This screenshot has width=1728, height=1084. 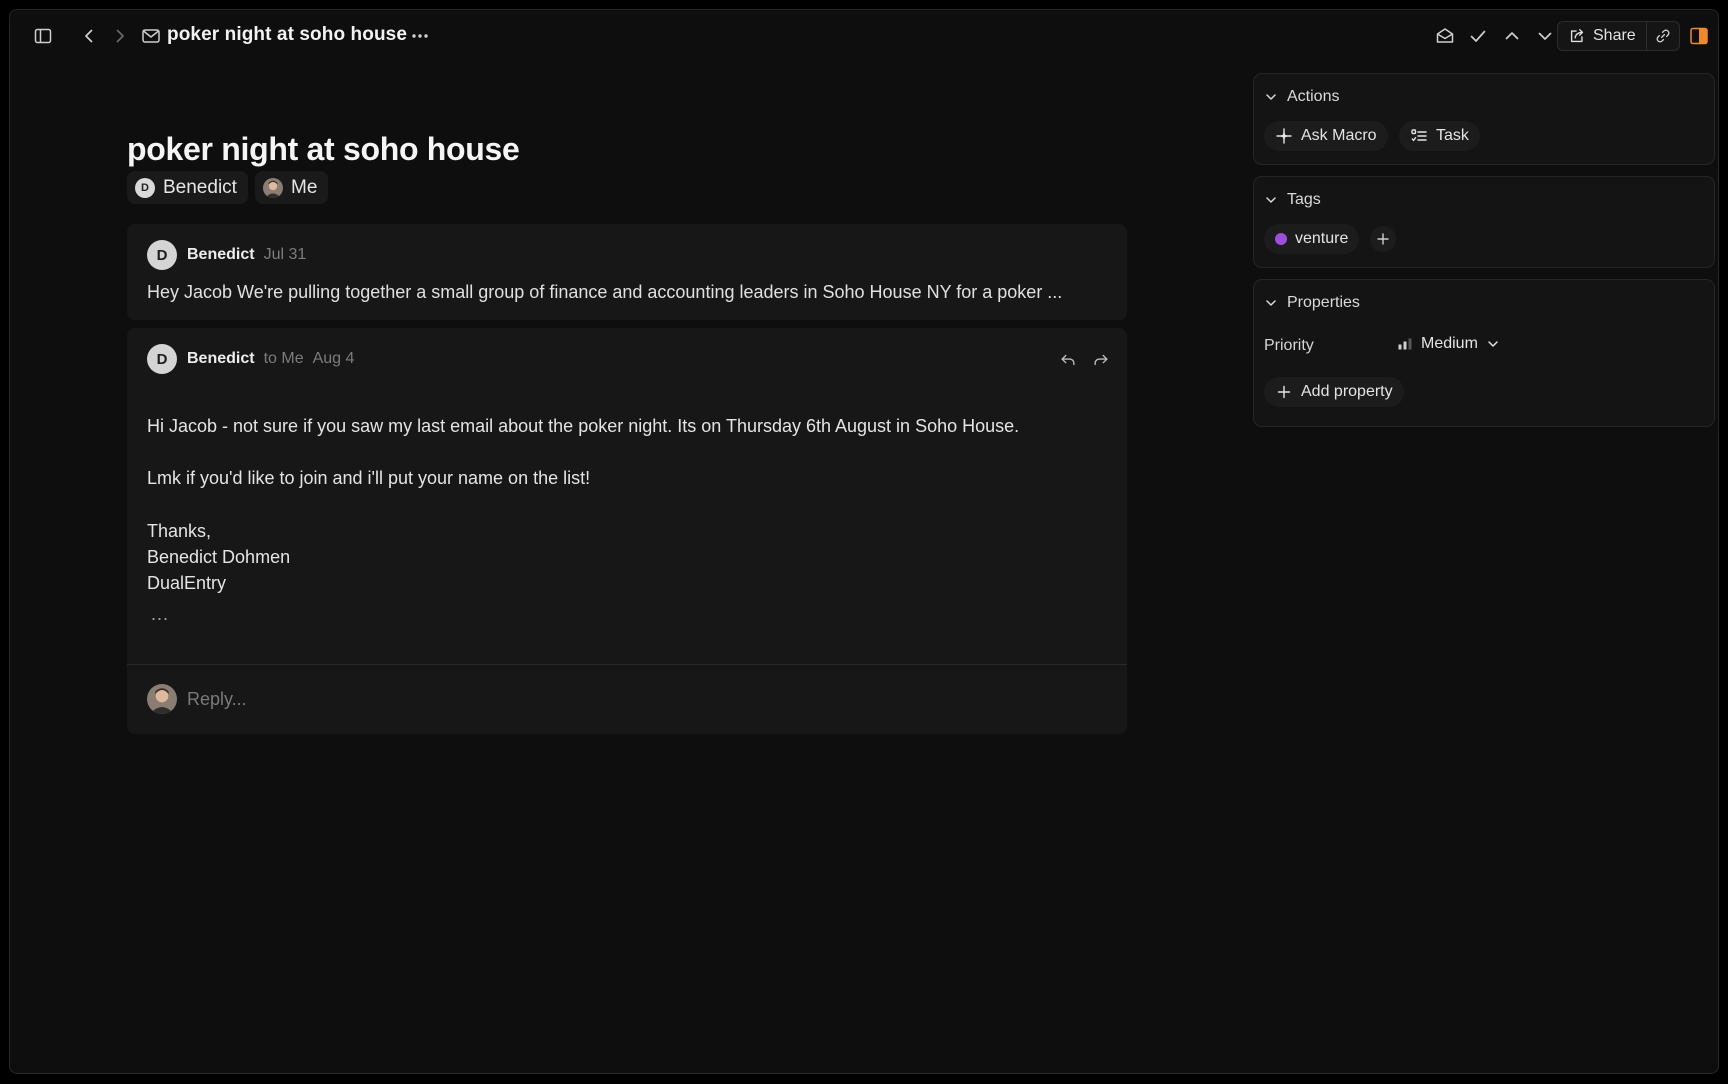 What do you see at coordinates (187, 583) in the screenshot?
I see `body-paragraph: DualEntry` at bounding box center [187, 583].